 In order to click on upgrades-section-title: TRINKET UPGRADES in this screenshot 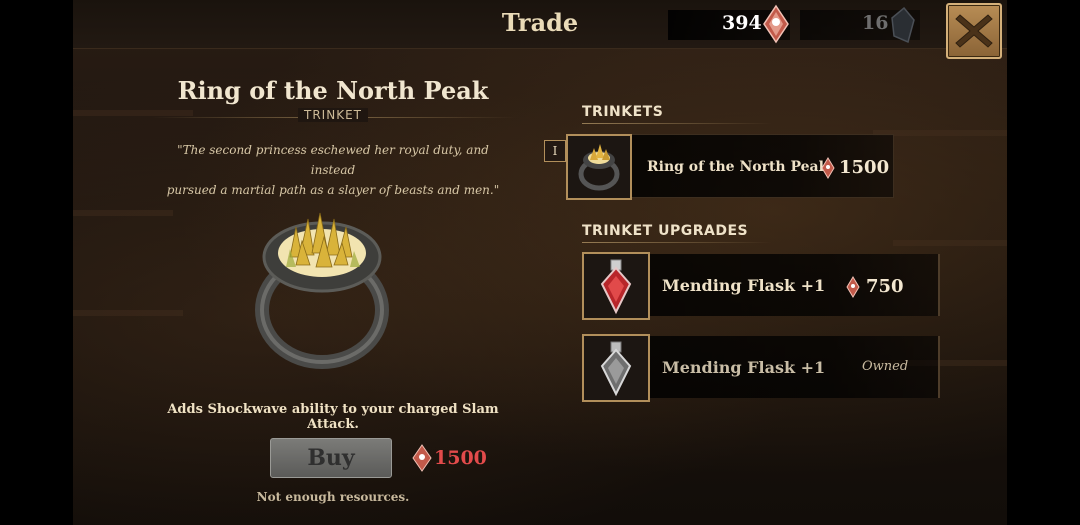, I will do `click(665, 231)`.